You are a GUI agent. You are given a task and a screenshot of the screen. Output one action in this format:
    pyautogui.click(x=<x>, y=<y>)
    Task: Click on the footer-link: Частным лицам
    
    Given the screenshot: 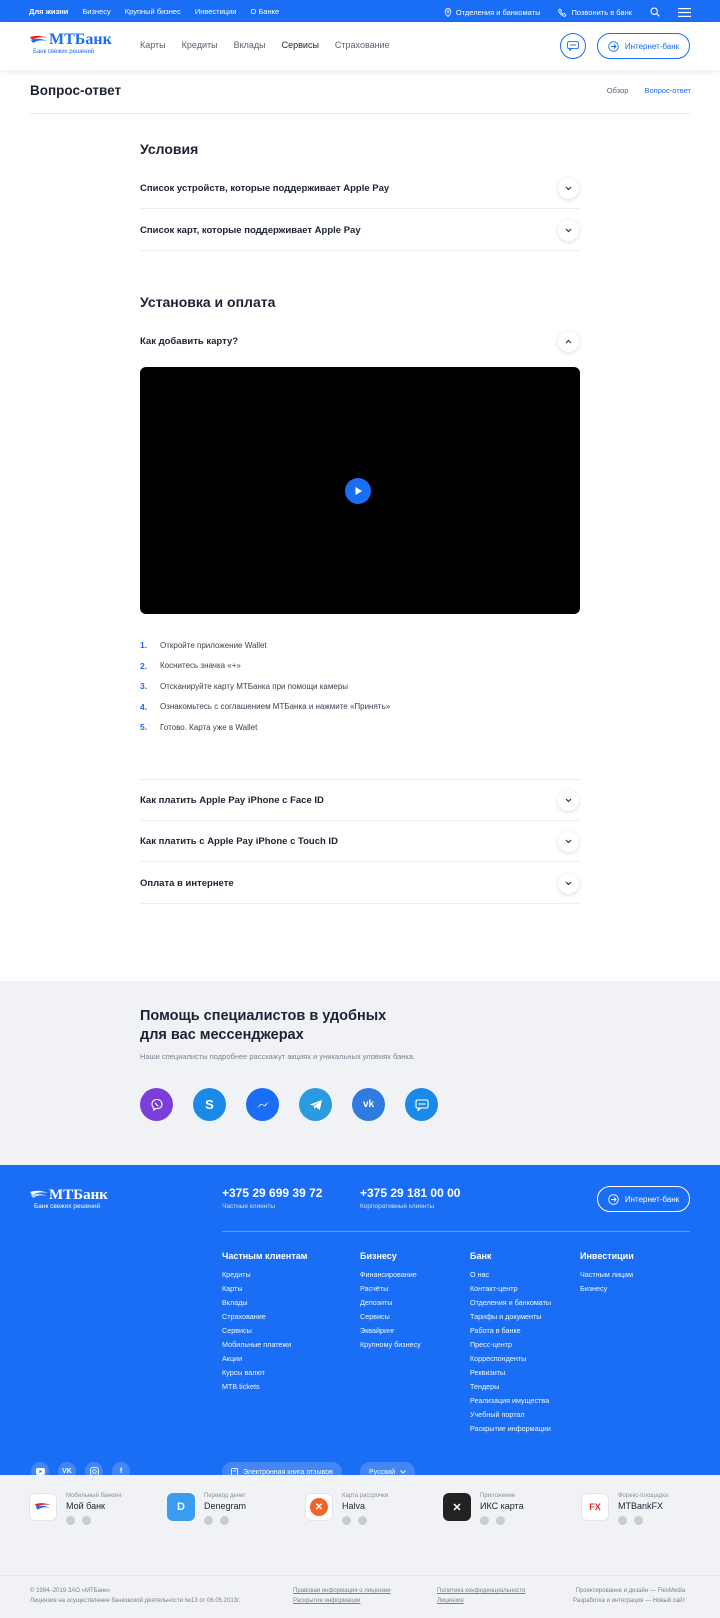 What is the action you would take?
    pyautogui.click(x=607, y=1277)
    